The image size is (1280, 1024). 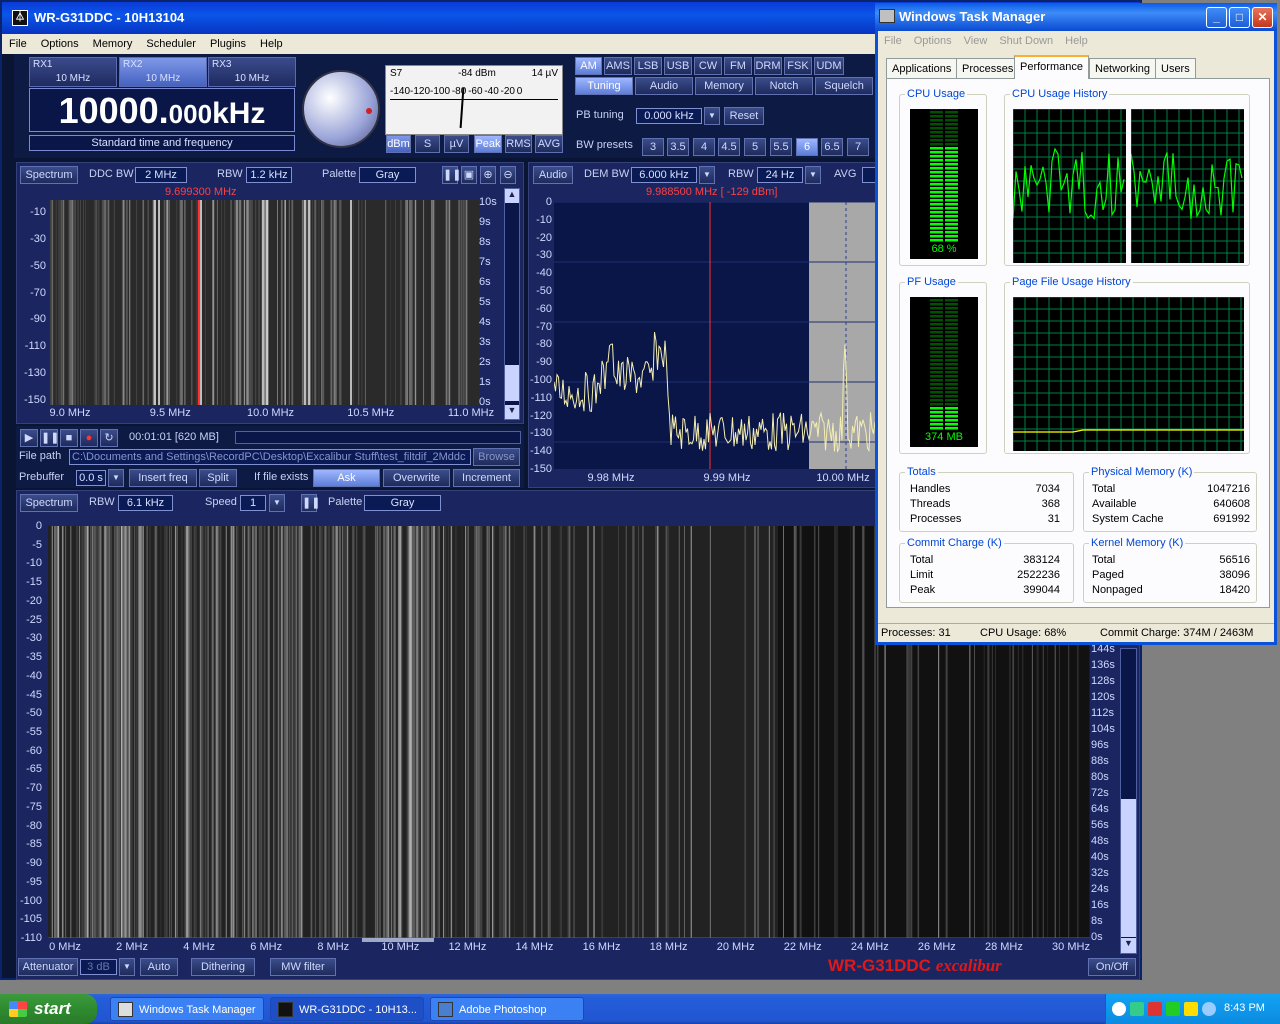 I want to click on tray-arrow-icon, so click(x=1119, y=1009).